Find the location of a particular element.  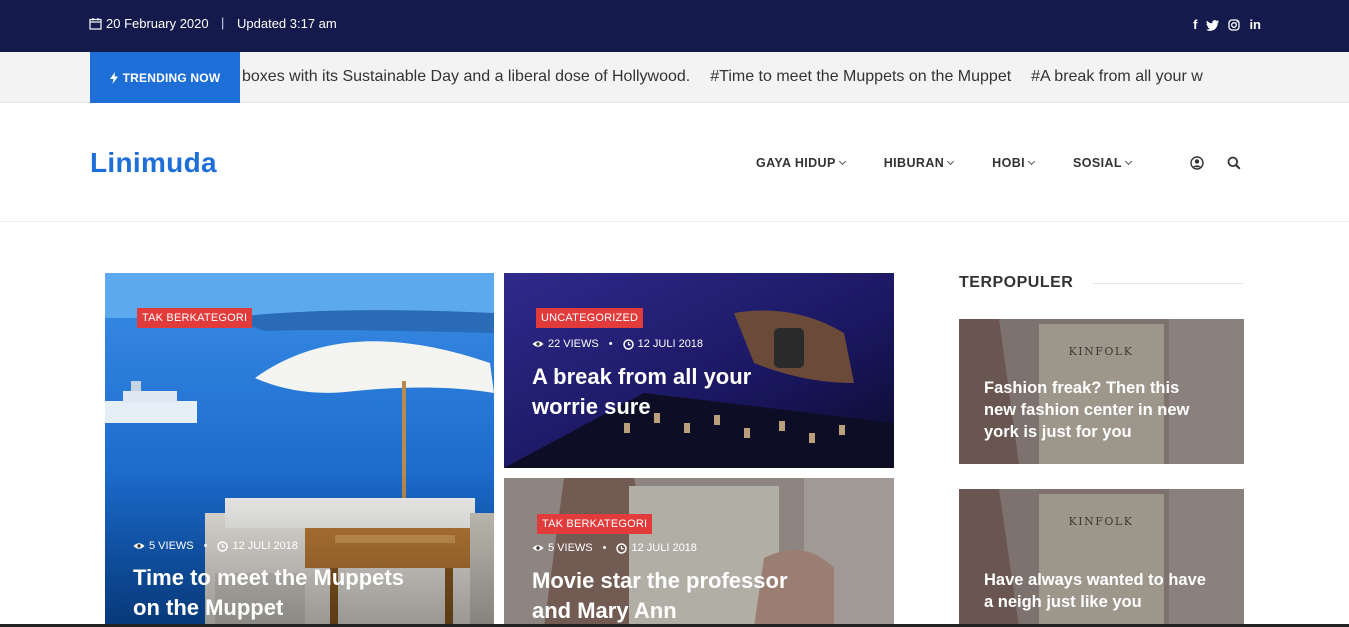

date-text: 20 February 2020 is located at coordinates (157, 23).